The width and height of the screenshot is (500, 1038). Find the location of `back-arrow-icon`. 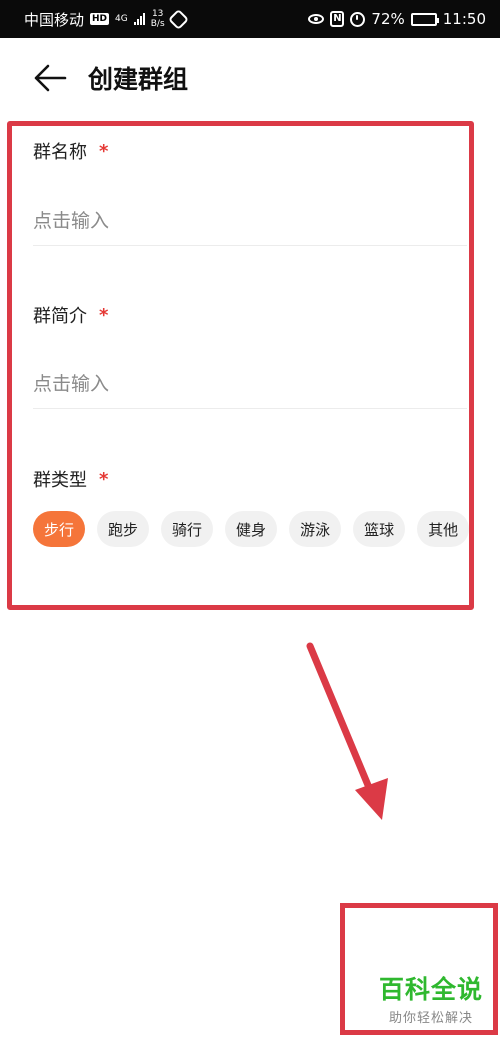

back-arrow-icon is located at coordinates (50, 78).